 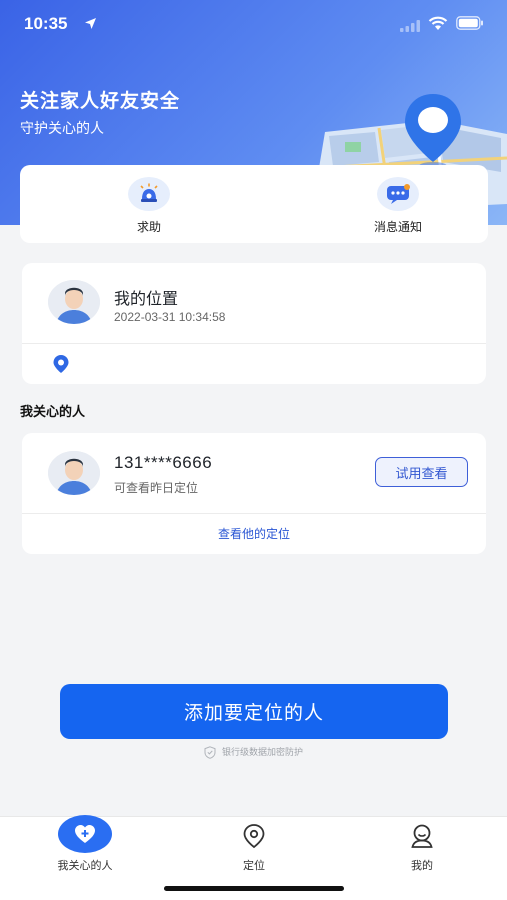 I want to click on wifi-icon, so click(x=438, y=23).